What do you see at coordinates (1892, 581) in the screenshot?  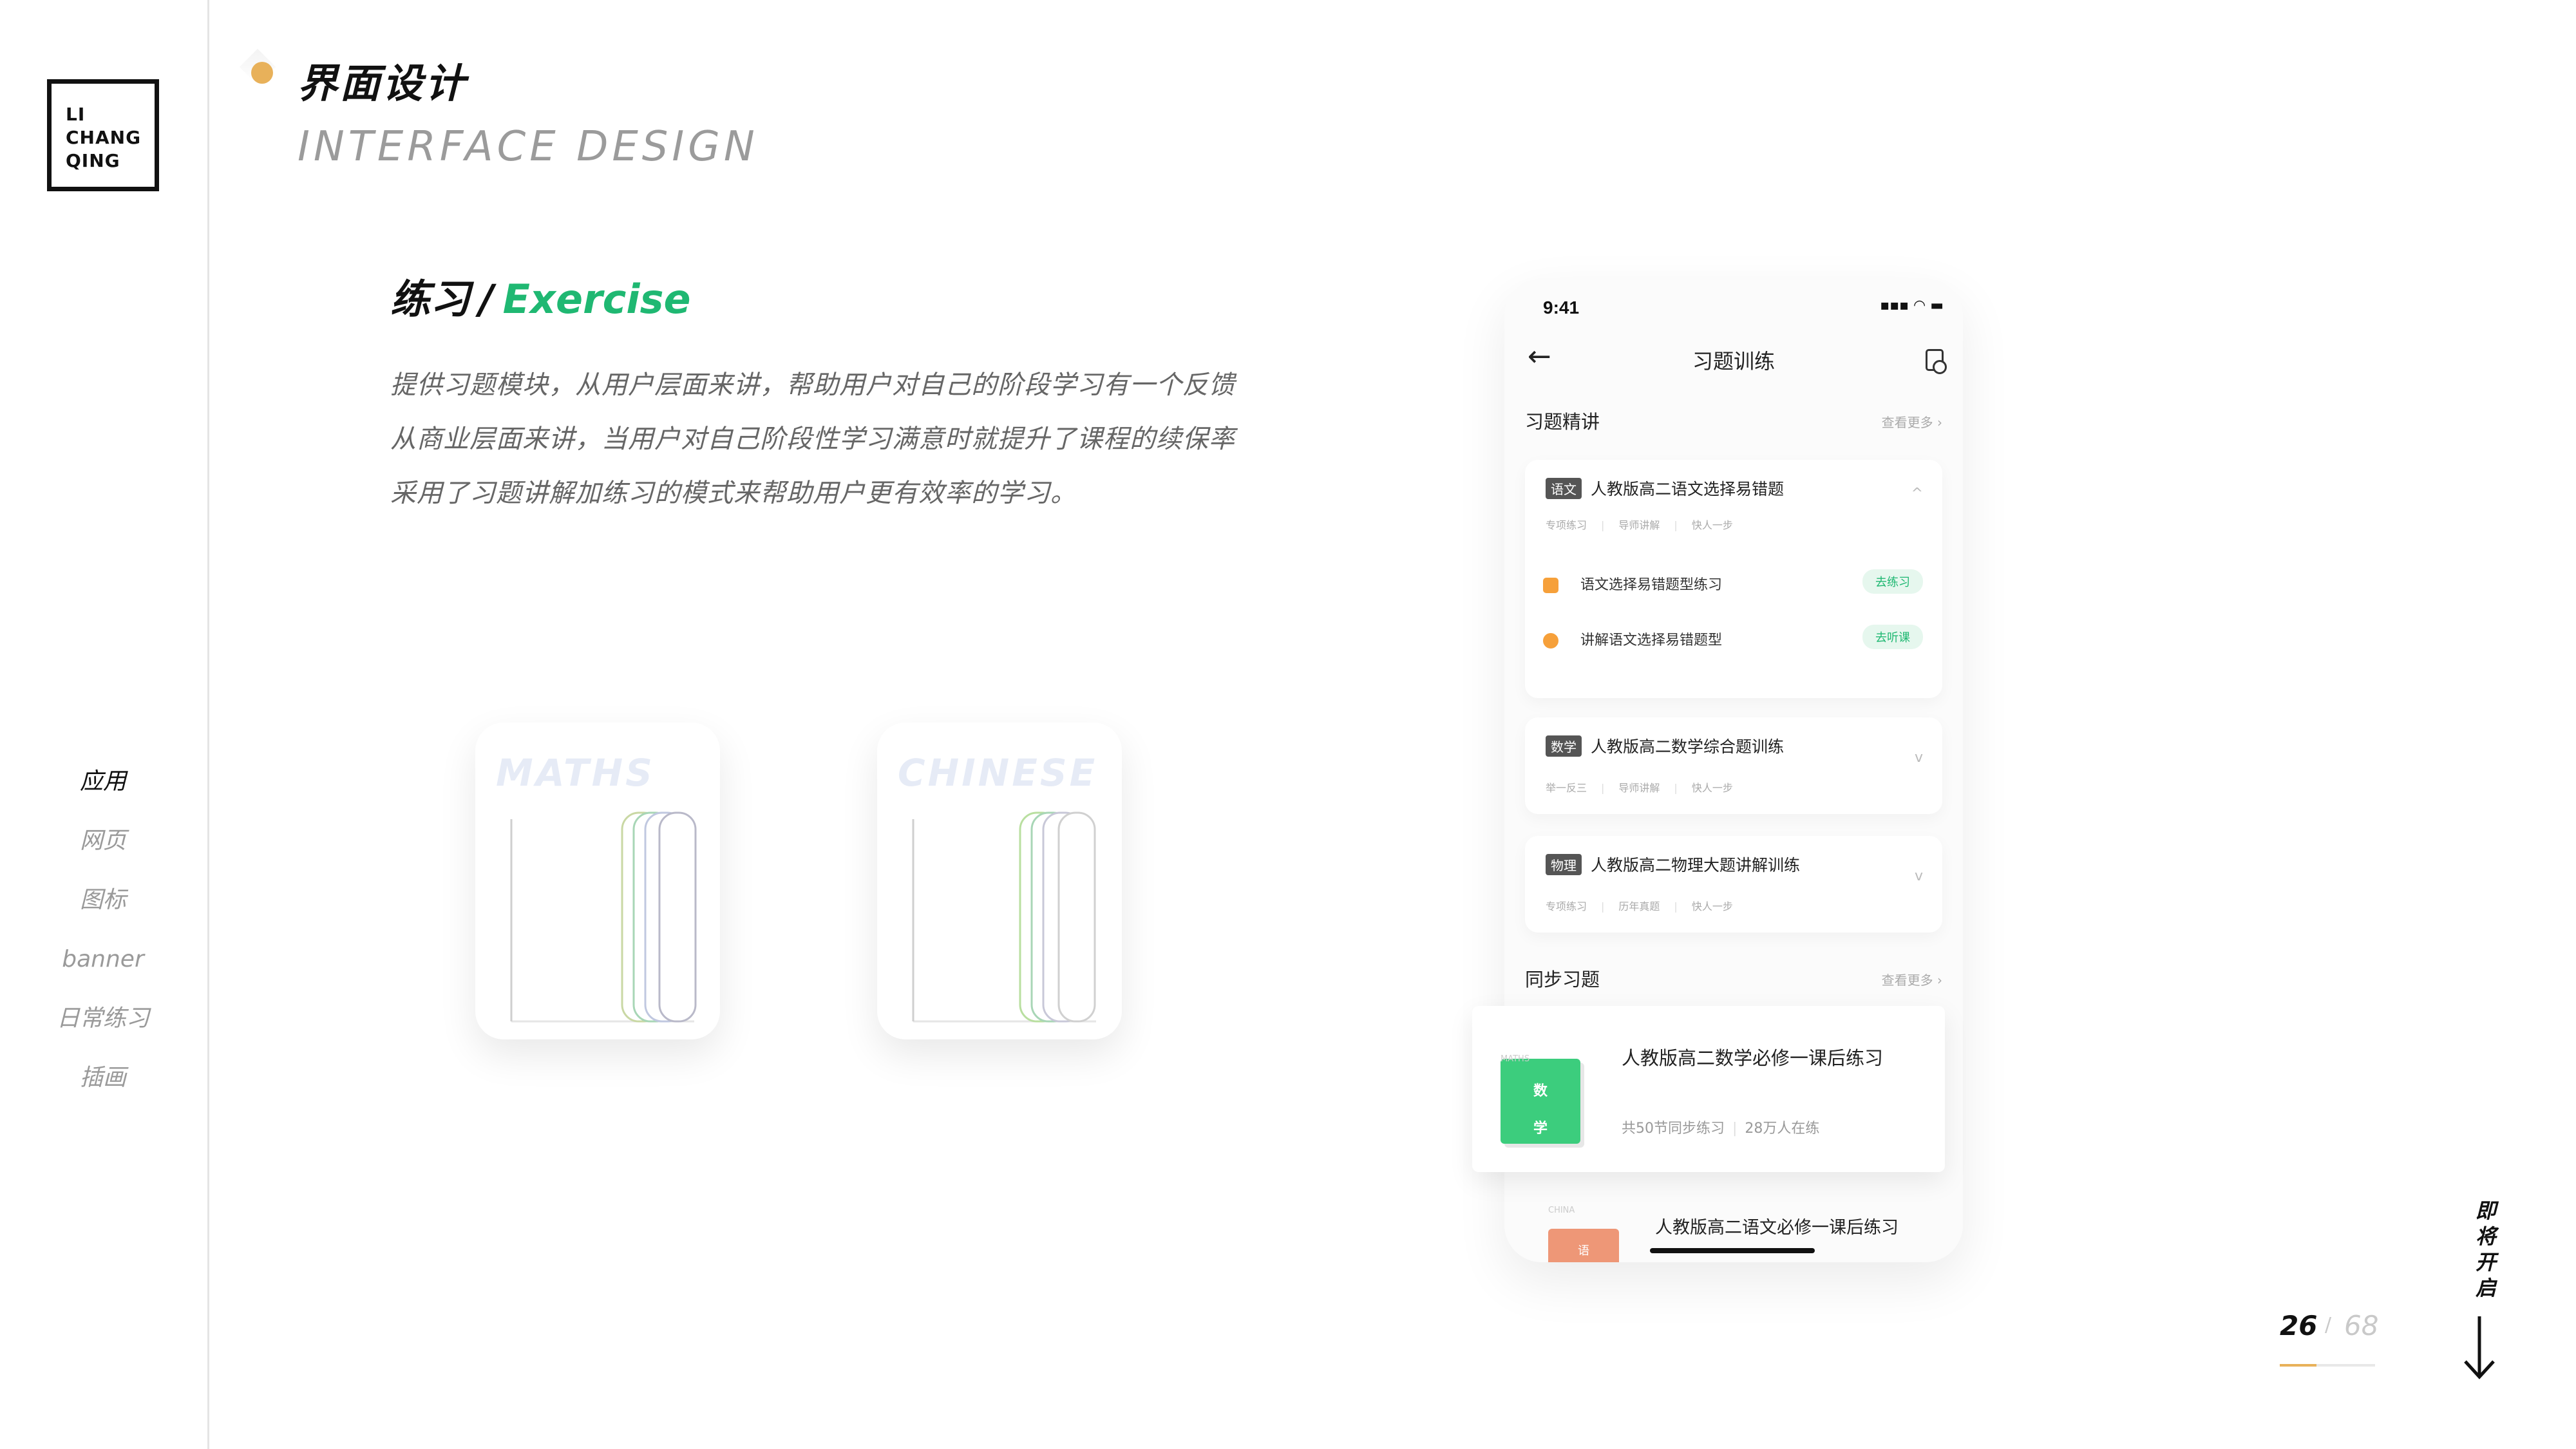 I see `go-practice-button: 去练习` at bounding box center [1892, 581].